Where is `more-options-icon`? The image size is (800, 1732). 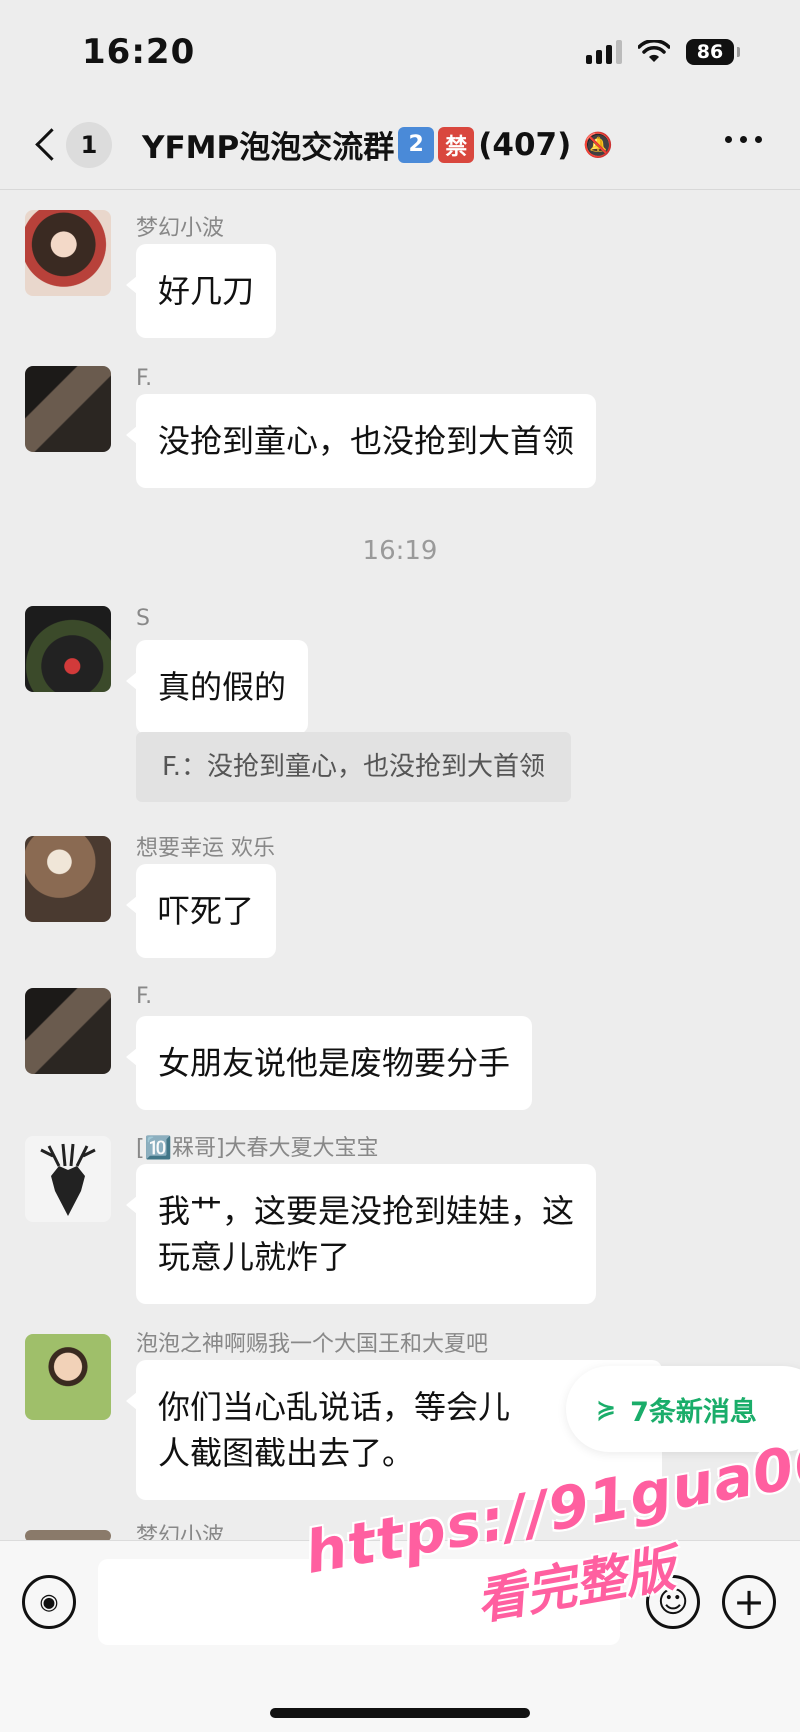
more-options-icon is located at coordinates (743, 139).